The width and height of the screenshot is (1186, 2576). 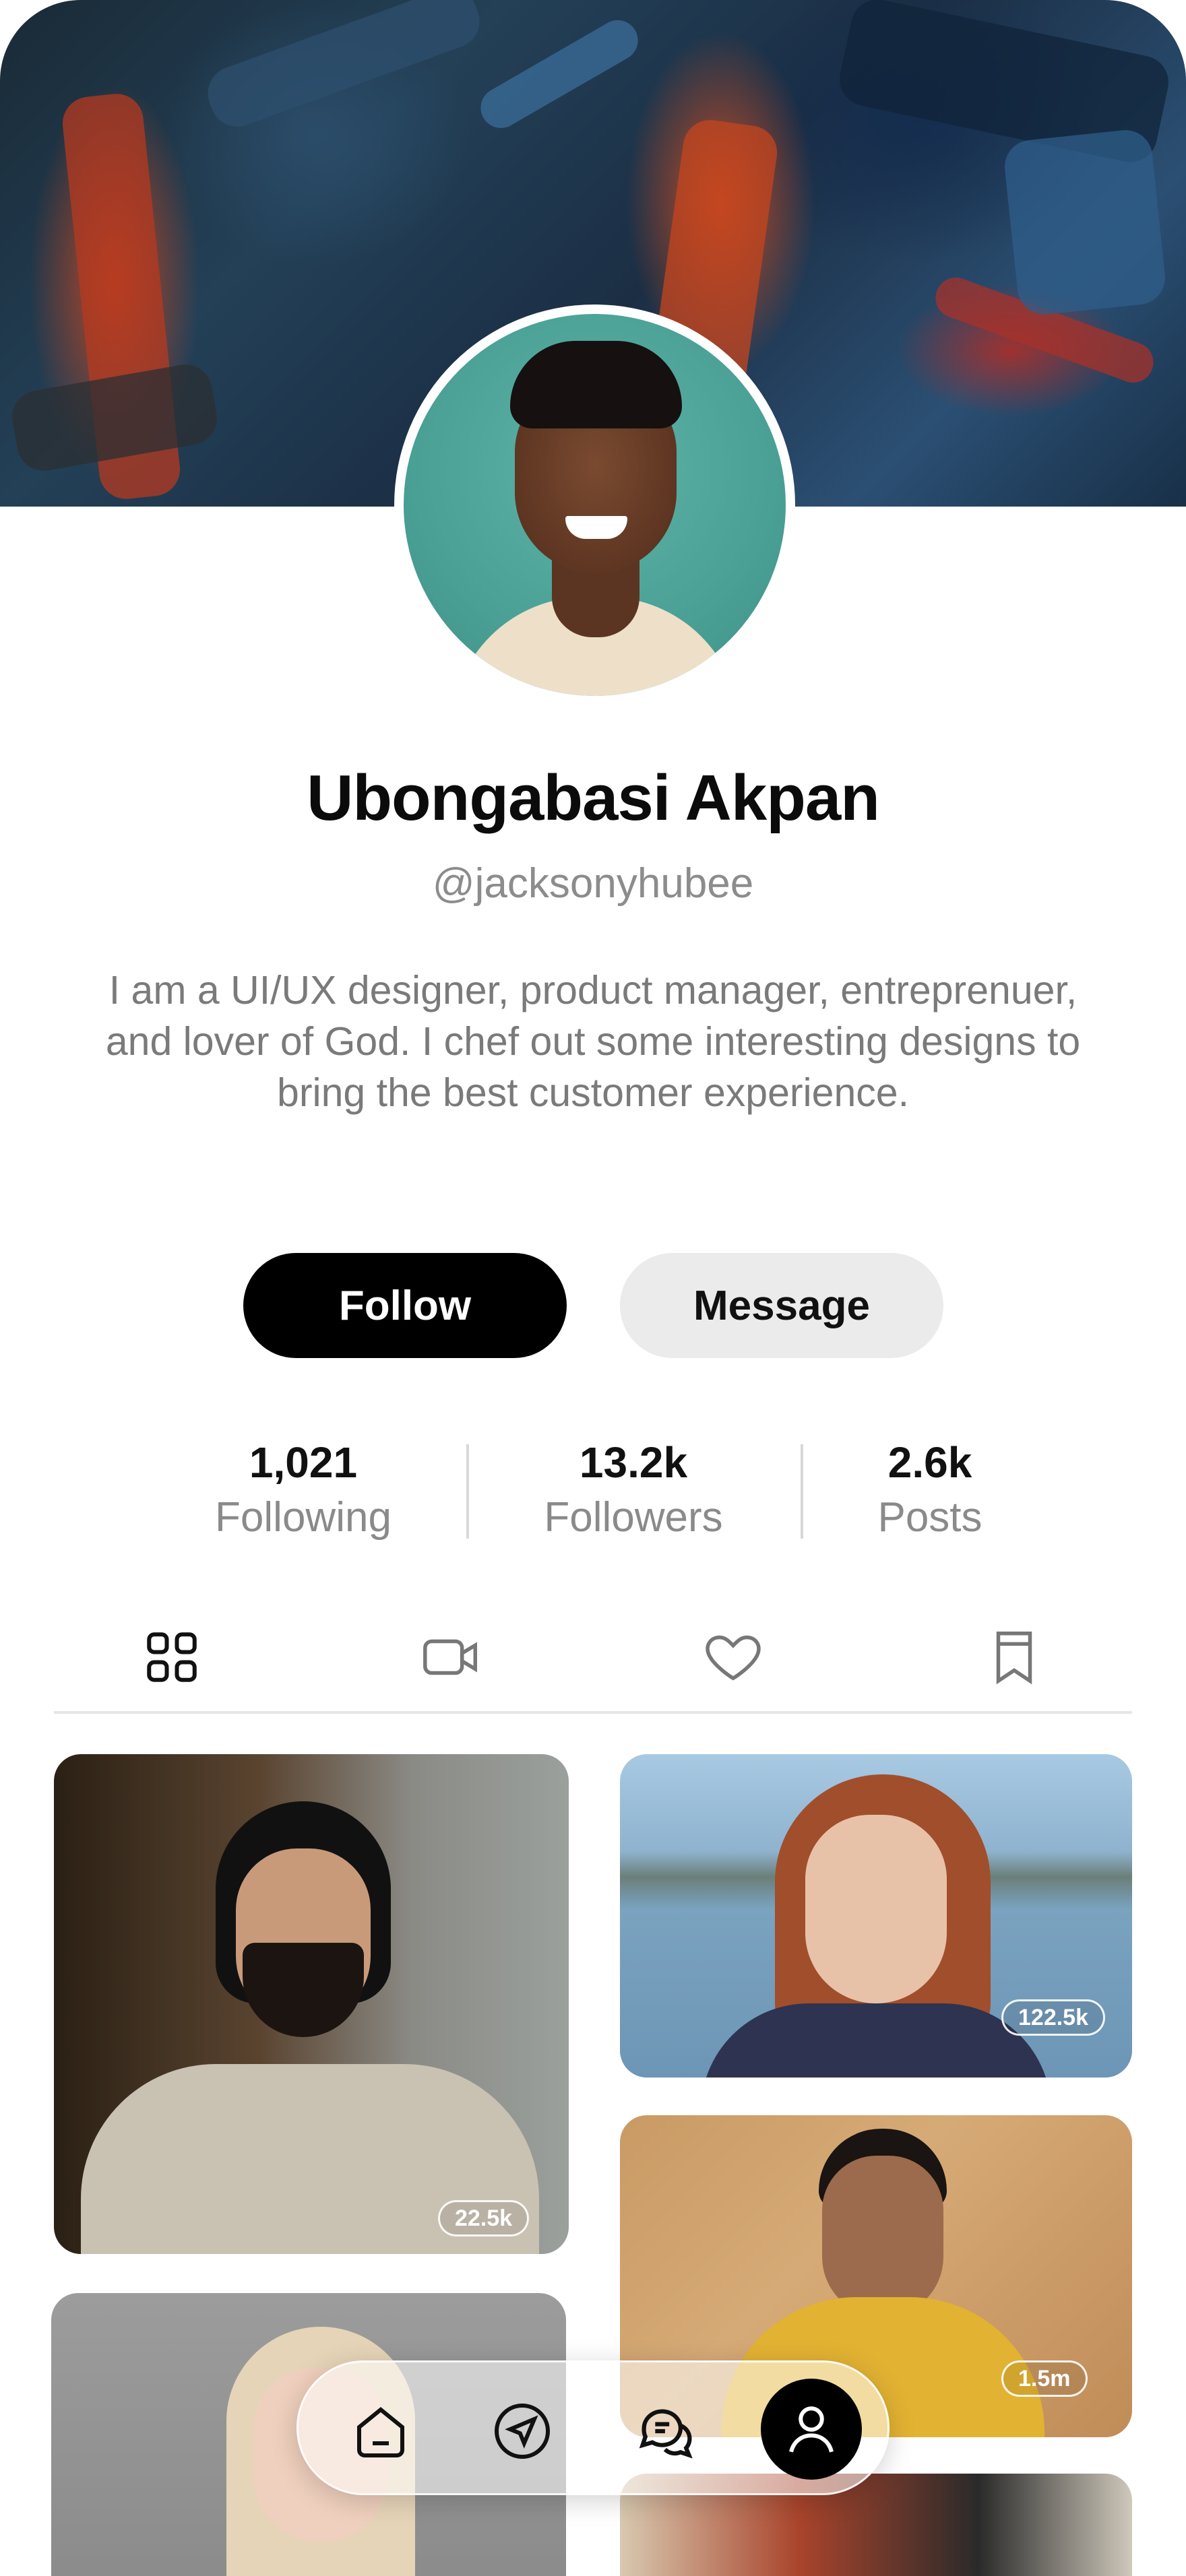 What do you see at coordinates (405, 1305) in the screenshot?
I see `follow-button: Follow` at bounding box center [405, 1305].